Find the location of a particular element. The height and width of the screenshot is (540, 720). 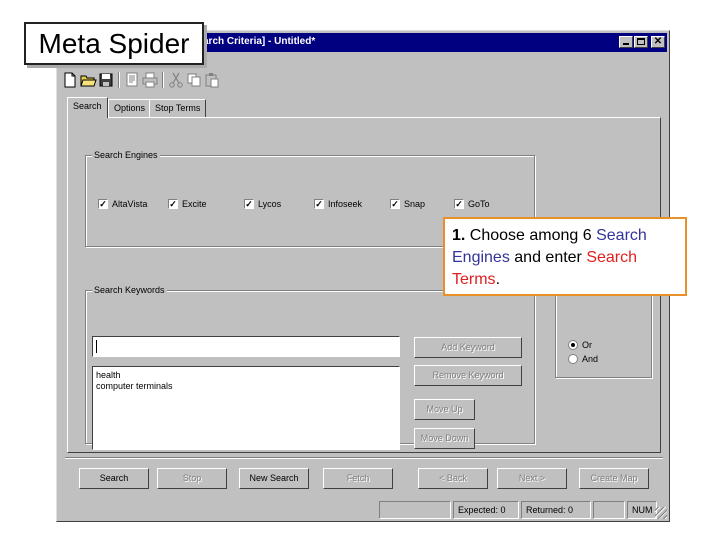

engine-checkbox-goto: ✓ GoTo is located at coordinates (472, 204).